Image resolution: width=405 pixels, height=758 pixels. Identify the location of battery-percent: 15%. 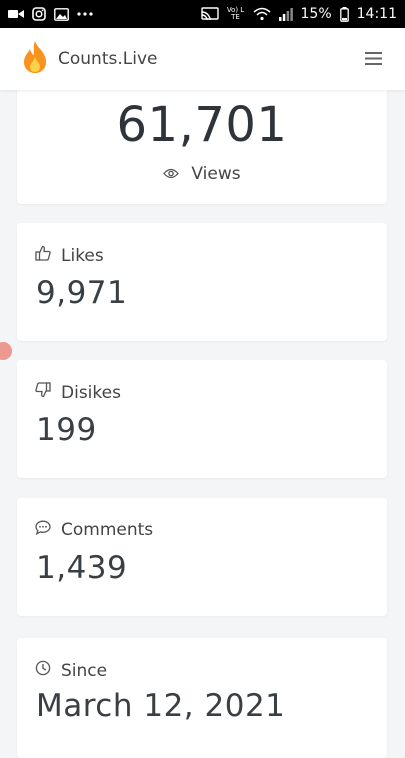
(316, 14).